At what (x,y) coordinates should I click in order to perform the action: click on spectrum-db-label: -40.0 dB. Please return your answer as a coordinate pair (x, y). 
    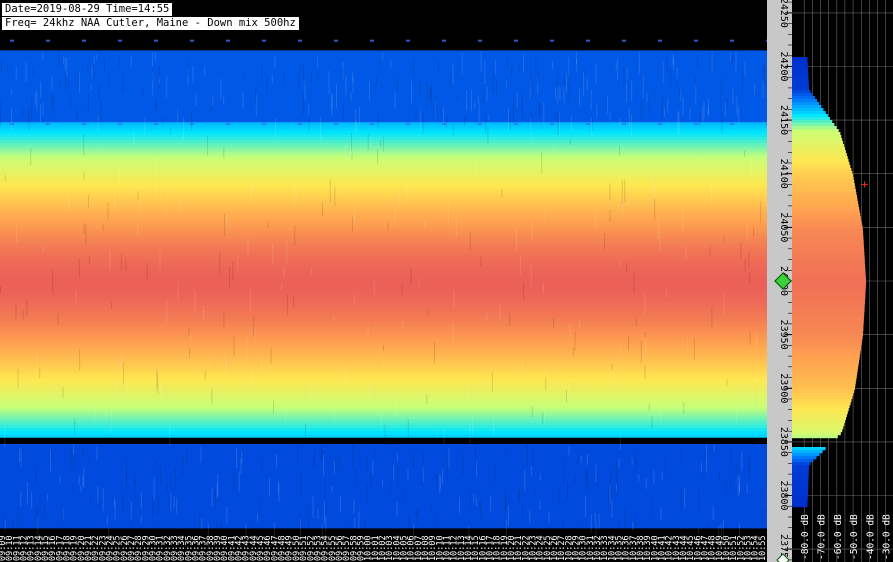
    Looking at the image, I should click on (870, 537).